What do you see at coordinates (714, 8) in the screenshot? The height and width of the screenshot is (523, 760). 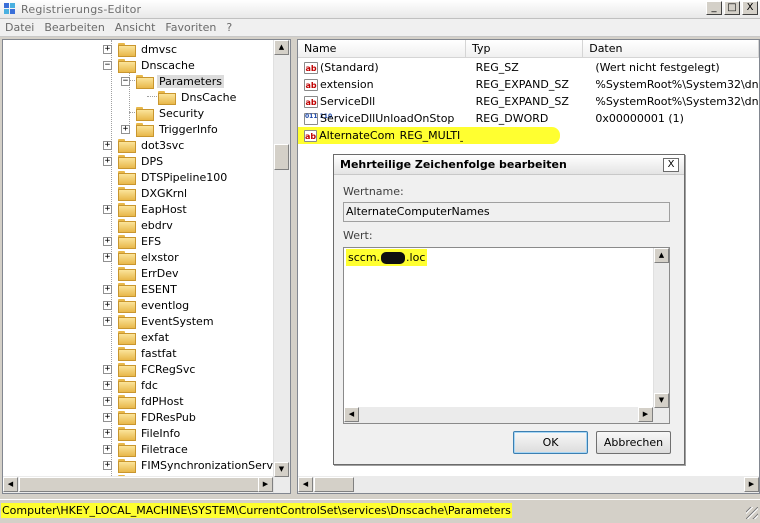 I see `minimize-button: _` at bounding box center [714, 8].